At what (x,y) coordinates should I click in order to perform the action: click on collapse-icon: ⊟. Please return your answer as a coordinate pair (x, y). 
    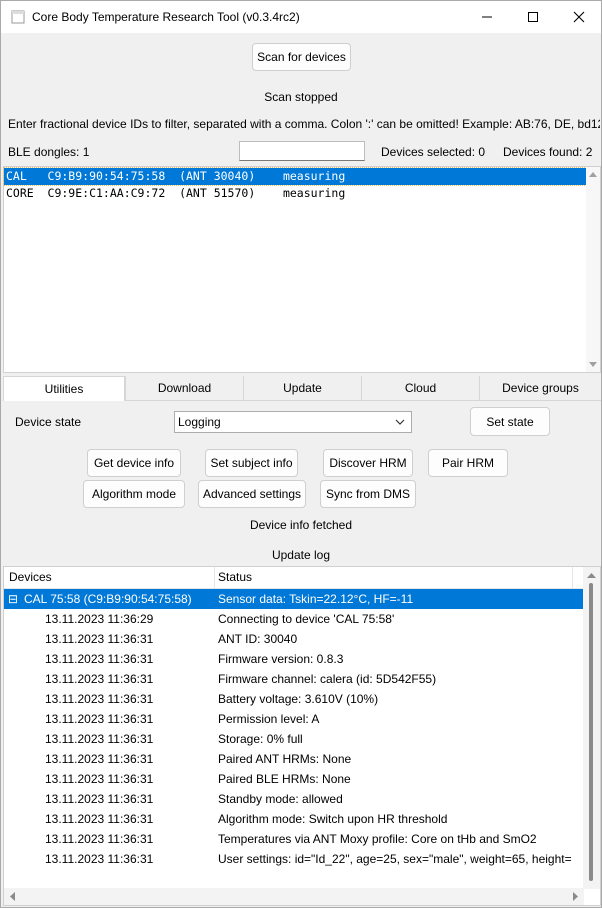
    Looking at the image, I should click on (13, 599).